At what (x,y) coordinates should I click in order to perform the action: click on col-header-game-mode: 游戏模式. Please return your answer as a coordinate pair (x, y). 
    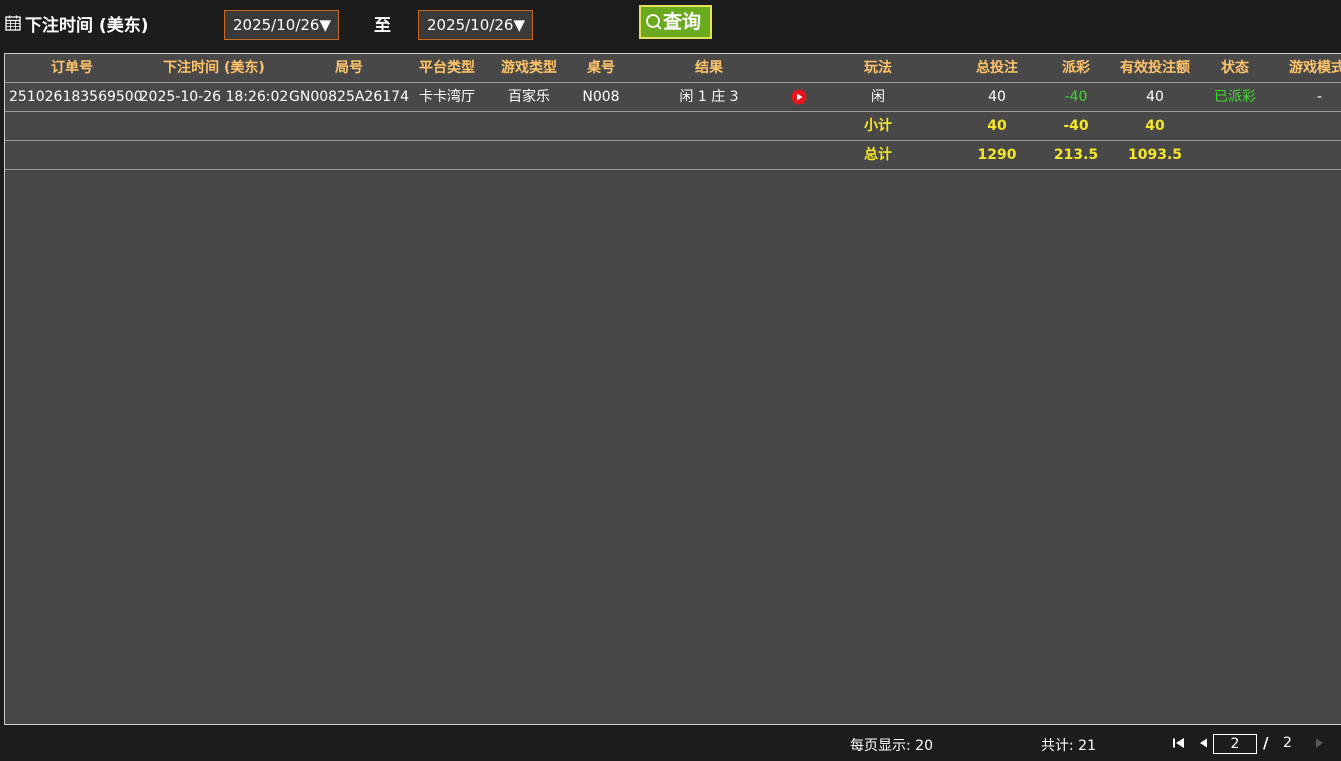
    Looking at the image, I should click on (1315, 68).